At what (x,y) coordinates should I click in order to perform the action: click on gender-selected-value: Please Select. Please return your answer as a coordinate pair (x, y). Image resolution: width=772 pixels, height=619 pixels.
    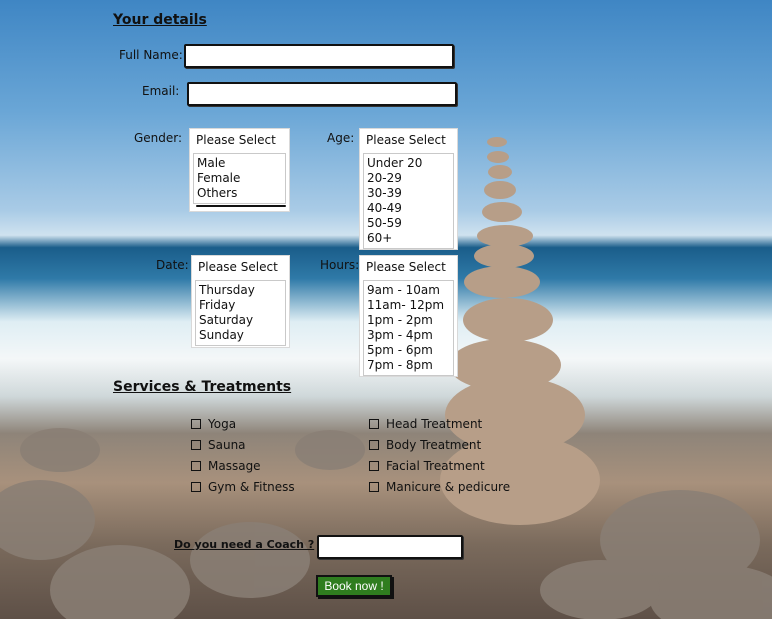
    Looking at the image, I should click on (236, 140).